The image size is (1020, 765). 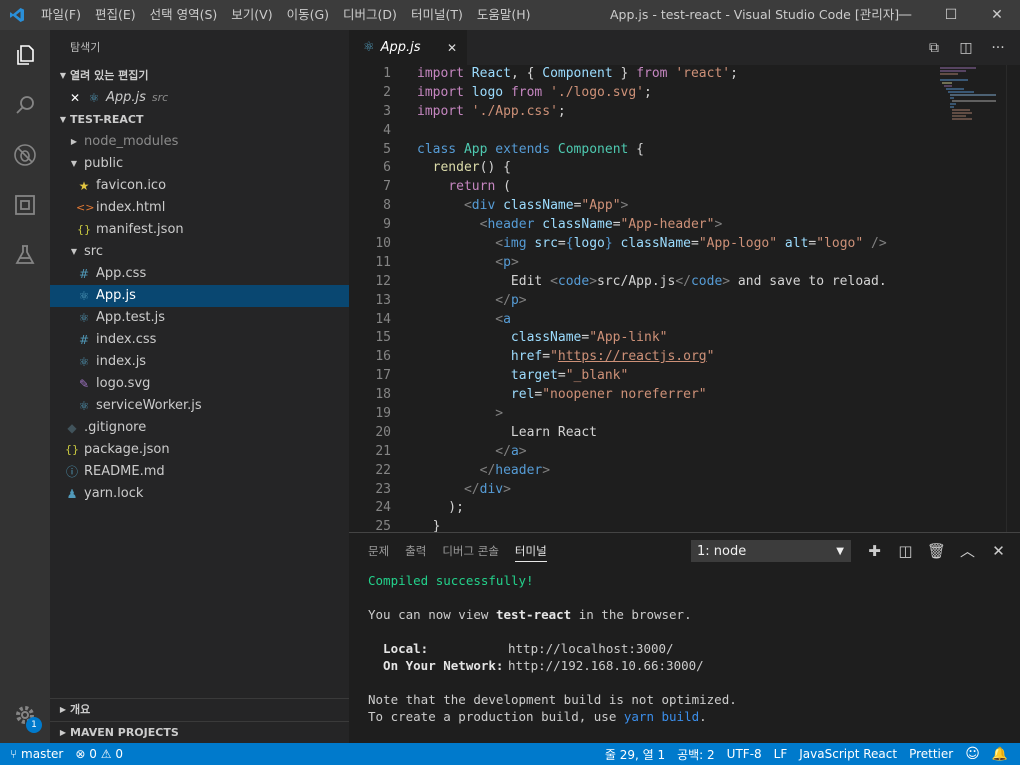 I want to click on code-line: </a>, so click(x=511, y=451).